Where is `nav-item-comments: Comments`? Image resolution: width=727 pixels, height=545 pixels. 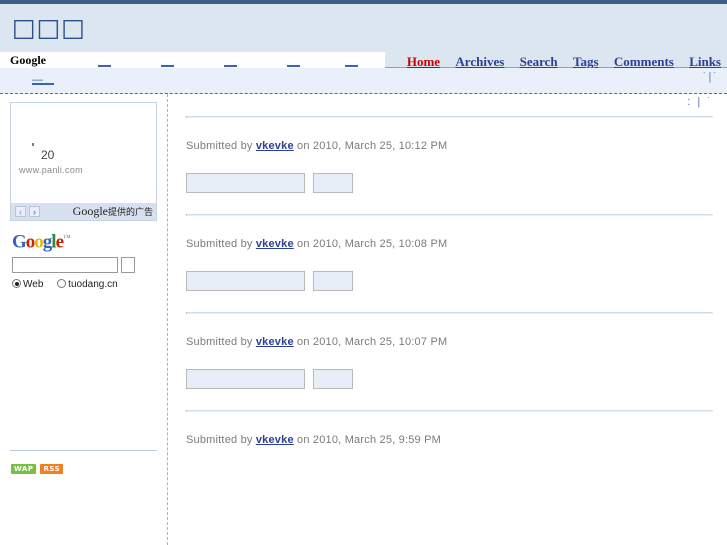
nav-item-comments: Comments is located at coordinates (644, 61).